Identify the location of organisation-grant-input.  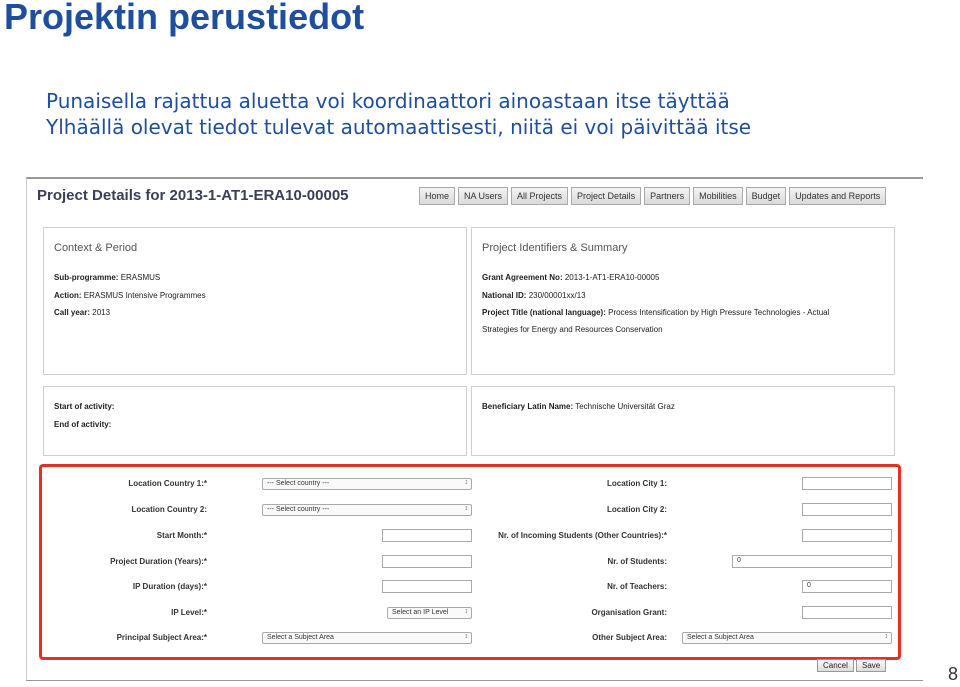
(847, 612).